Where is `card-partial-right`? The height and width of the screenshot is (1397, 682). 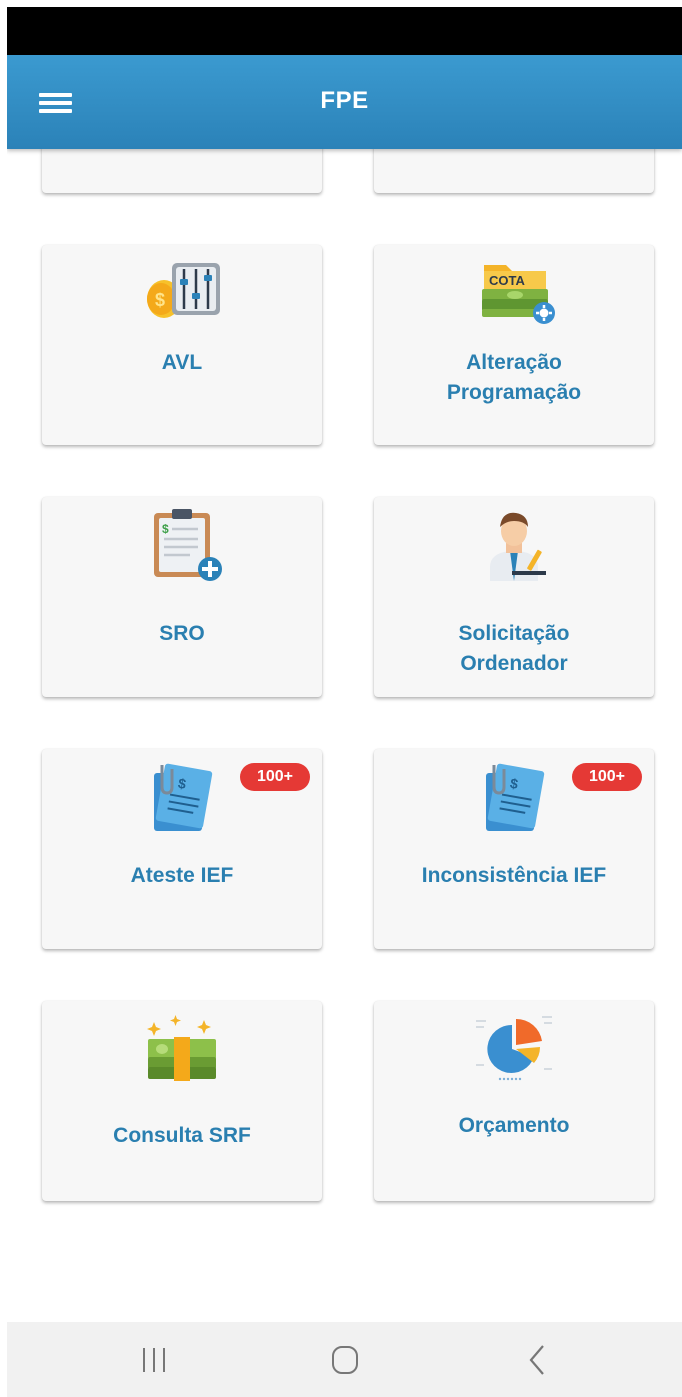
card-partial-right is located at coordinates (514, 171).